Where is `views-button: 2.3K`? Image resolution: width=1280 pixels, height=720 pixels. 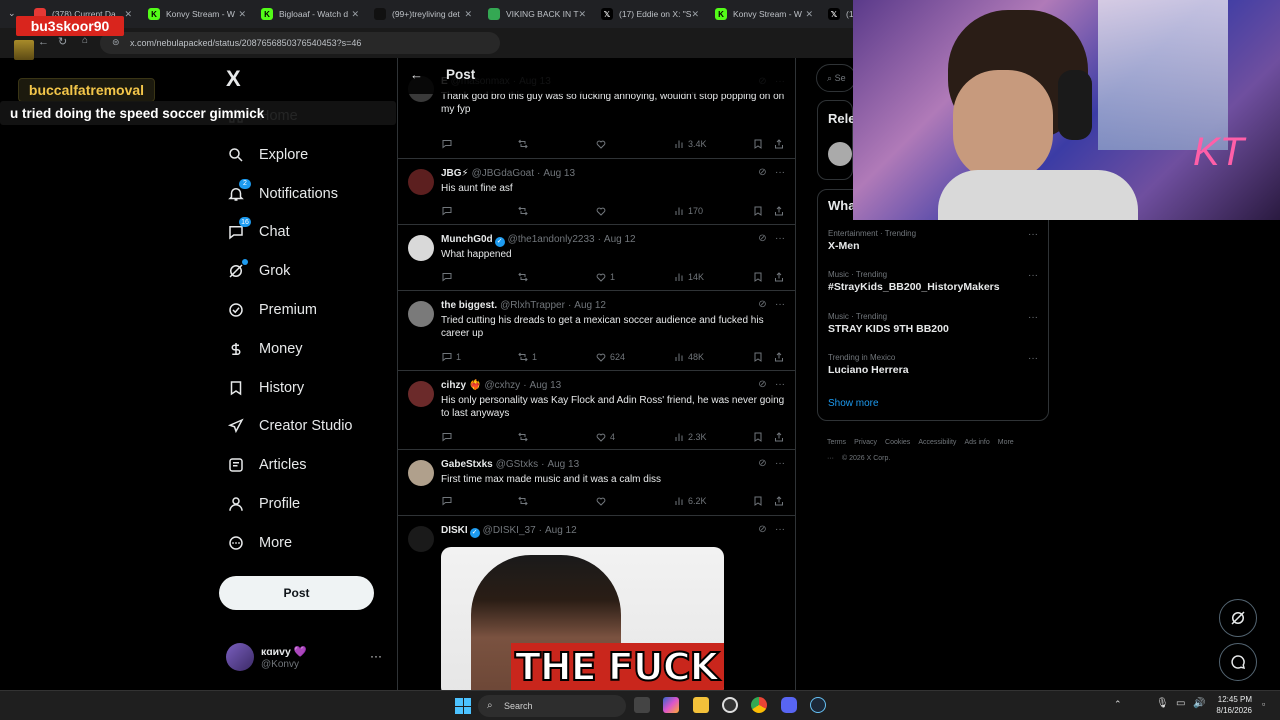
views-button: 2.3K is located at coordinates (690, 437).